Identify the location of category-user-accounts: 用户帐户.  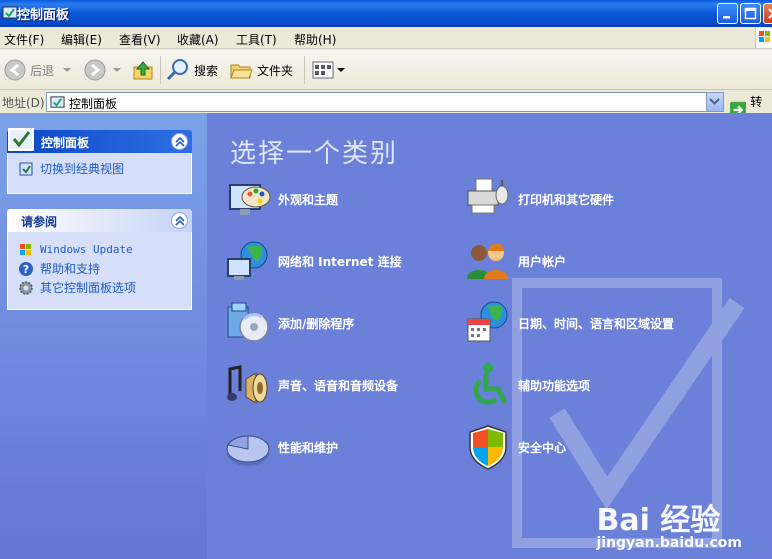
(515, 261).